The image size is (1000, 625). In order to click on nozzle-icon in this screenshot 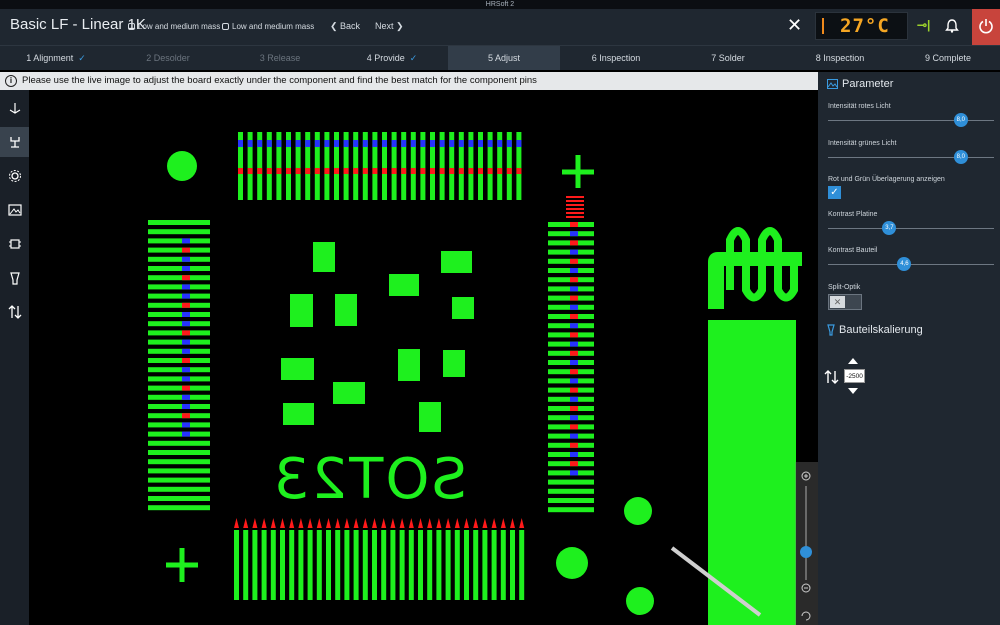, I will do `click(14, 278)`.